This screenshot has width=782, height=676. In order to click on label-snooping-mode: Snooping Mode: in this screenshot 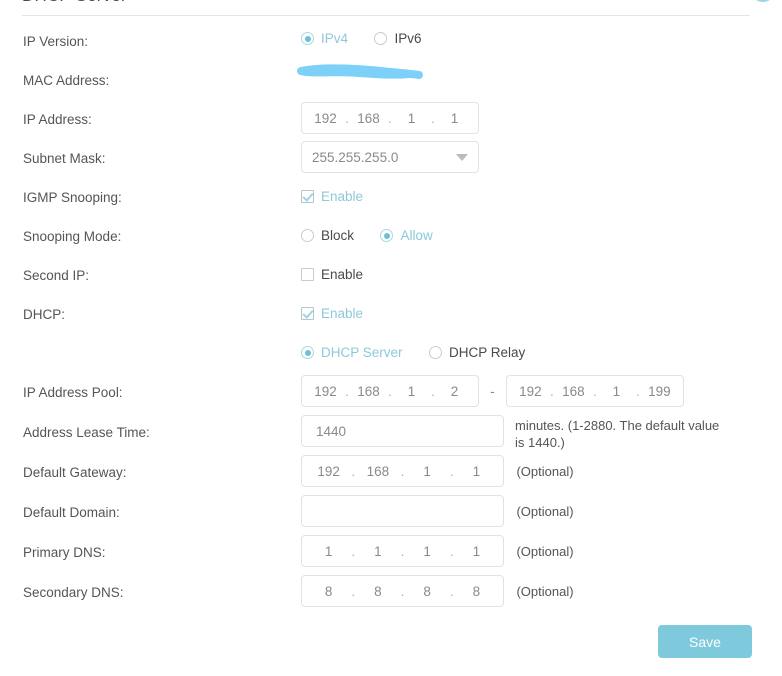, I will do `click(72, 236)`.